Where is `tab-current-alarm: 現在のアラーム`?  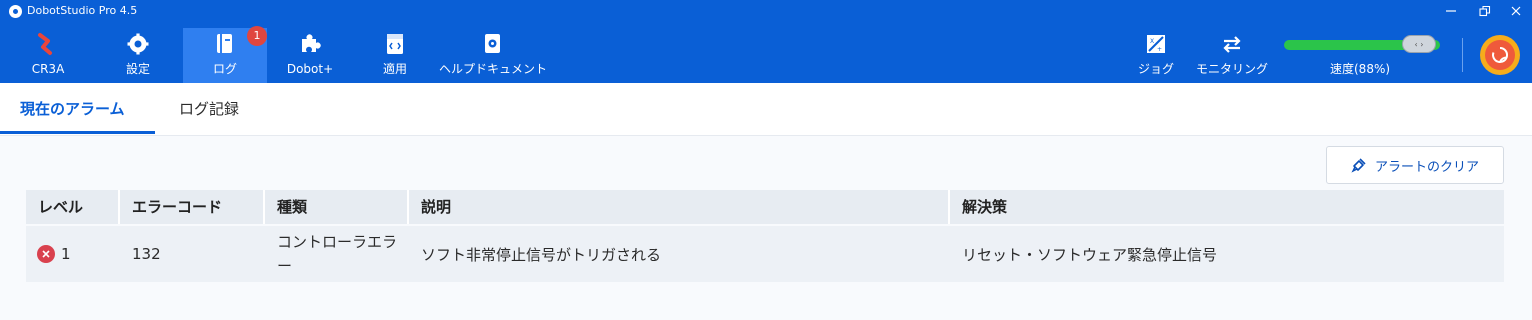
tab-current-alarm: 現在のアラーム is located at coordinates (72, 109).